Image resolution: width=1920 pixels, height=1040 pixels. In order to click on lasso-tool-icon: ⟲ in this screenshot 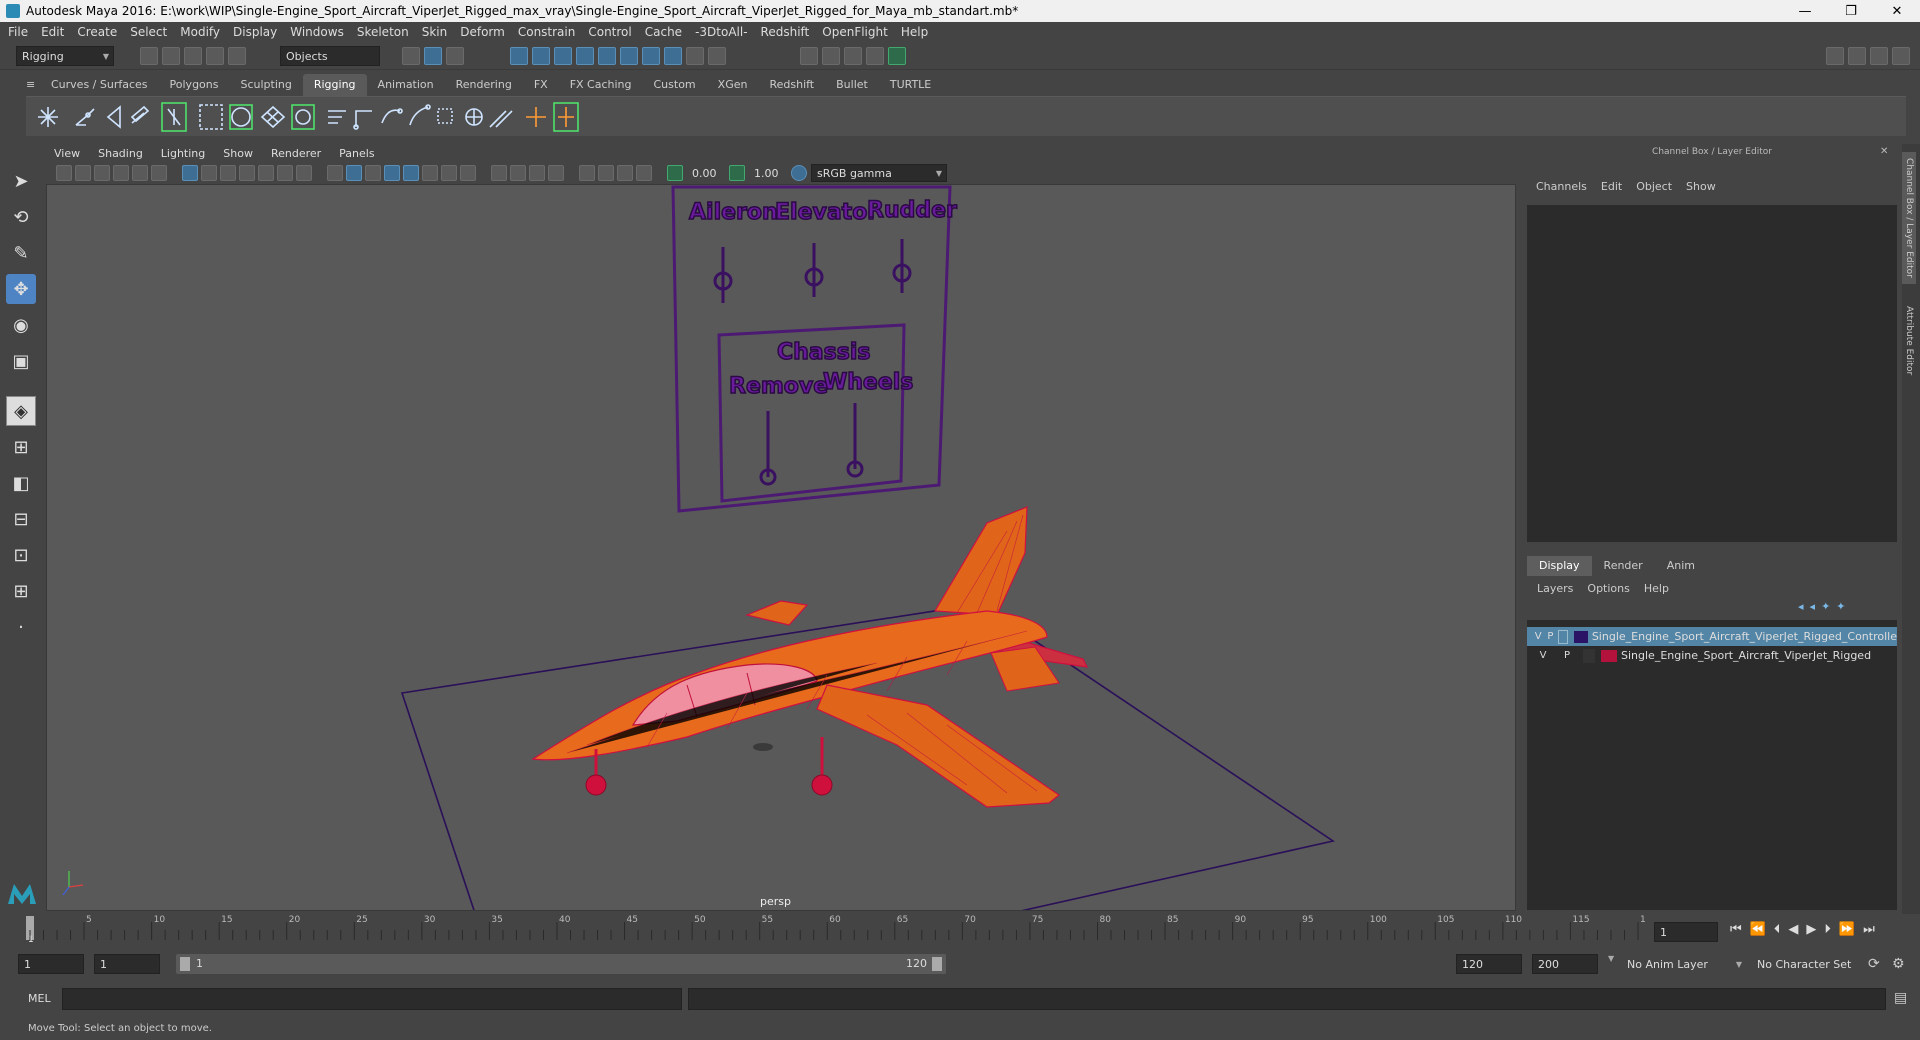, I will do `click(21, 217)`.